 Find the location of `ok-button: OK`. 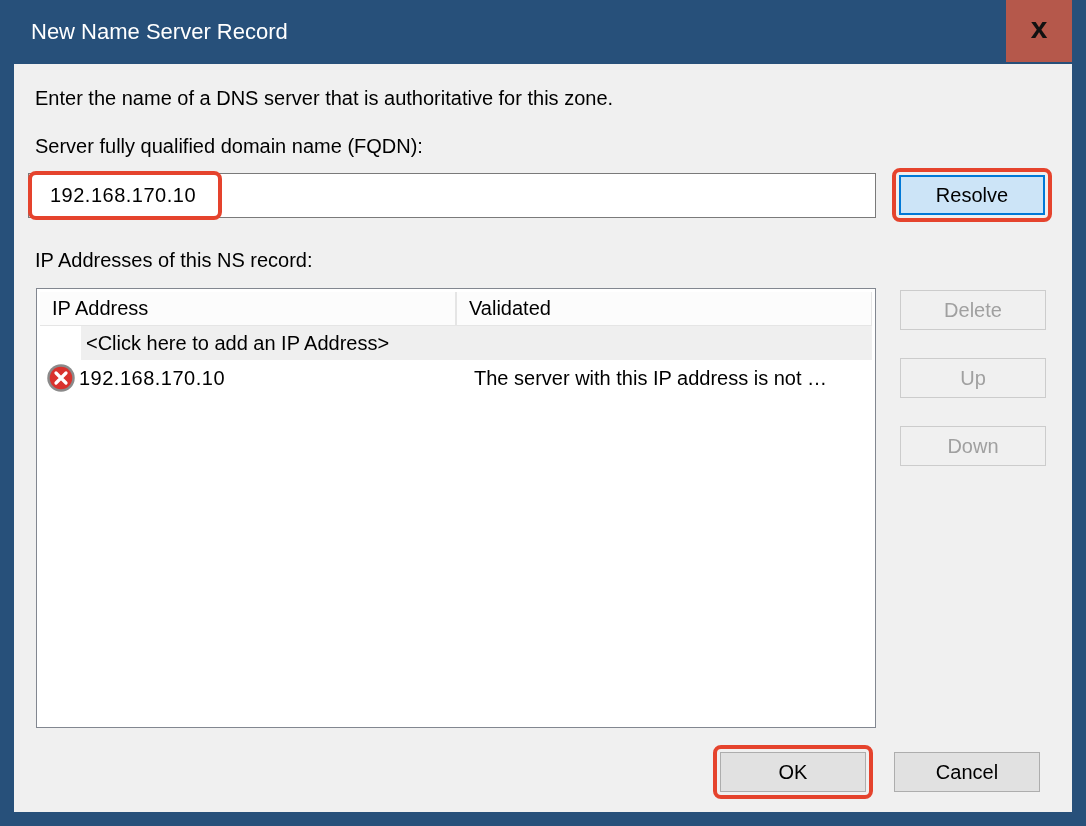

ok-button: OK is located at coordinates (793, 772).